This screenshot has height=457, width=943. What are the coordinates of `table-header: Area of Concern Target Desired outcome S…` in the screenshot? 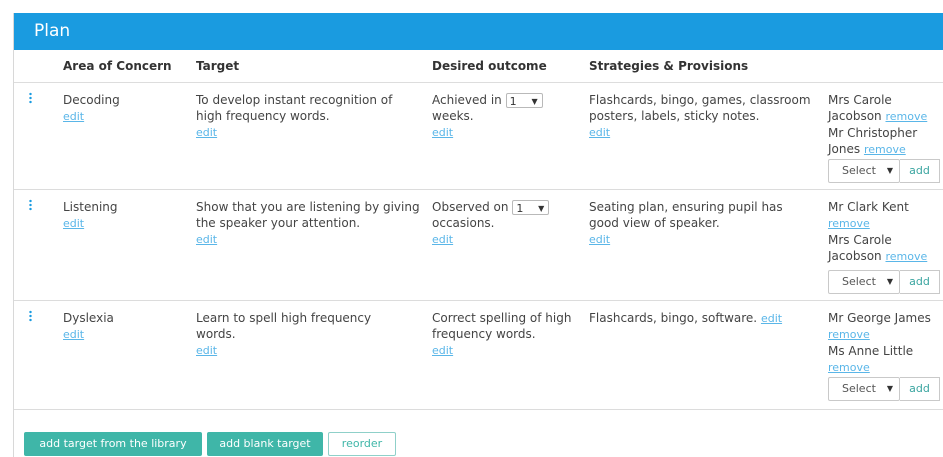 It's located at (478, 66).